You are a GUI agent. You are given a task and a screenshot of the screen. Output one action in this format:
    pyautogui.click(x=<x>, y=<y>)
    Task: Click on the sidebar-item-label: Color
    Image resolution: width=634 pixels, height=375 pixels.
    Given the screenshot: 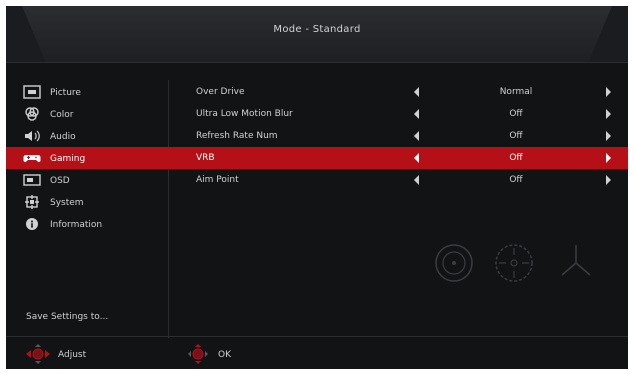 What is the action you would take?
    pyautogui.click(x=62, y=114)
    